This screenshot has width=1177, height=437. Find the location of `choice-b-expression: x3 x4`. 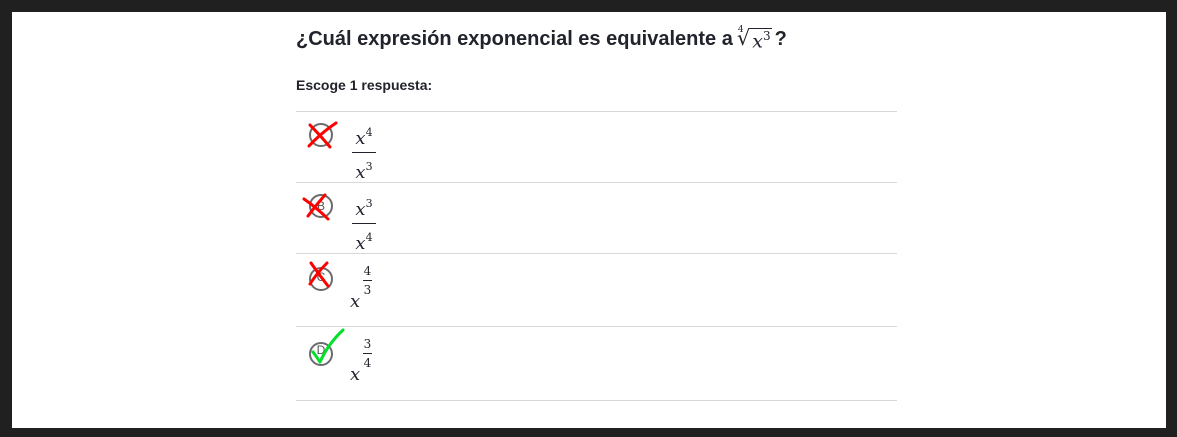

choice-b-expression: x3 x4 is located at coordinates (364, 224).